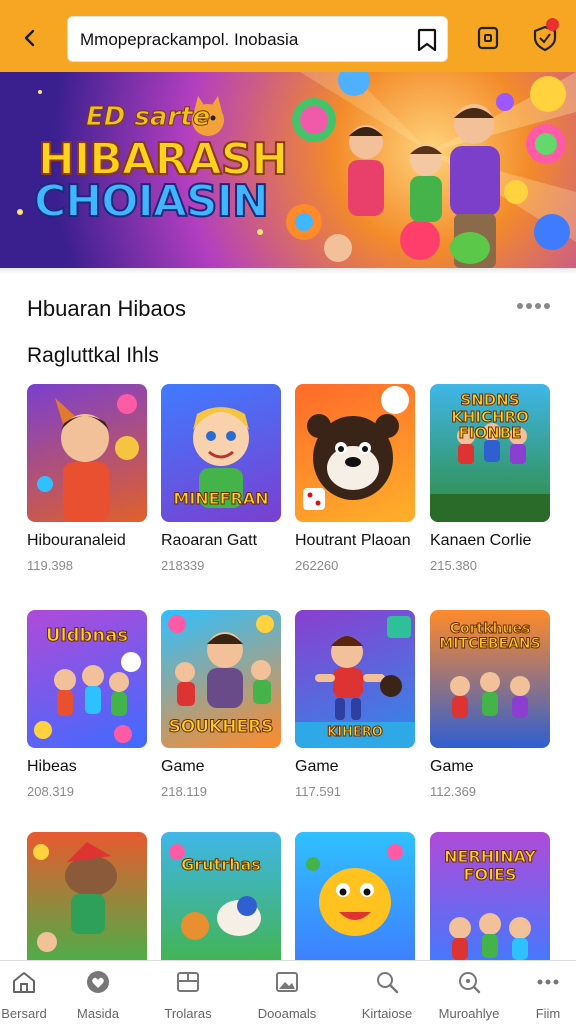 This screenshot has height=1024, width=576. Describe the element at coordinates (552, 24) in the screenshot. I see `notification-badge` at that location.